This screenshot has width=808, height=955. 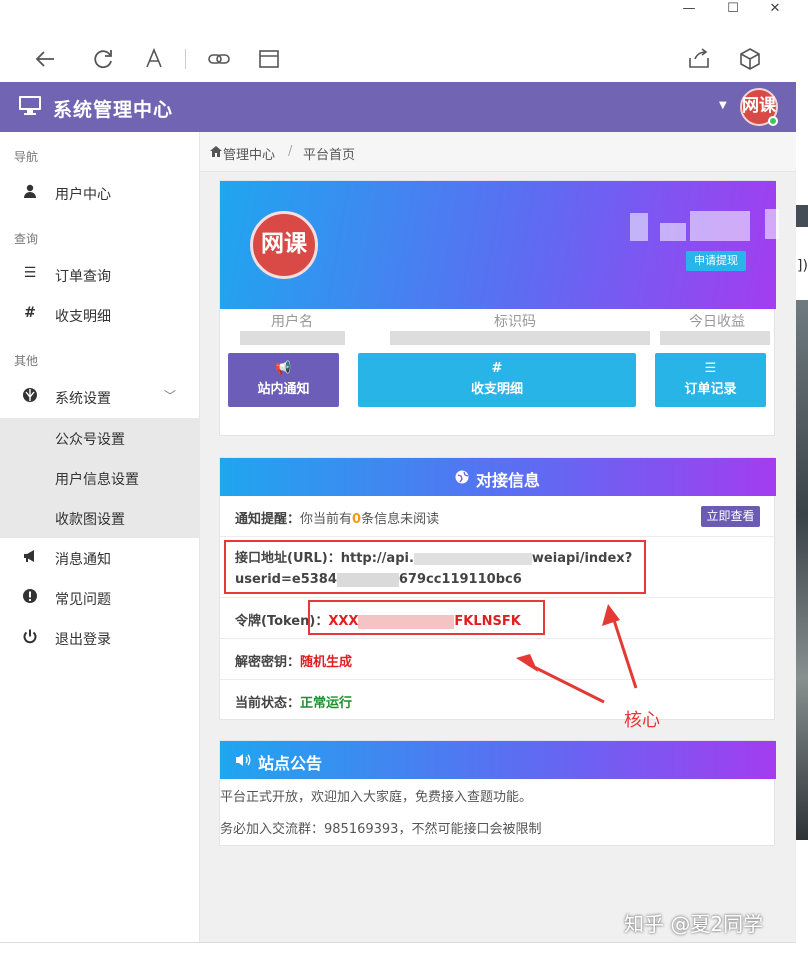 I want to click on watermark: 知乎 @夏2同学, so click(x=694, y=924).